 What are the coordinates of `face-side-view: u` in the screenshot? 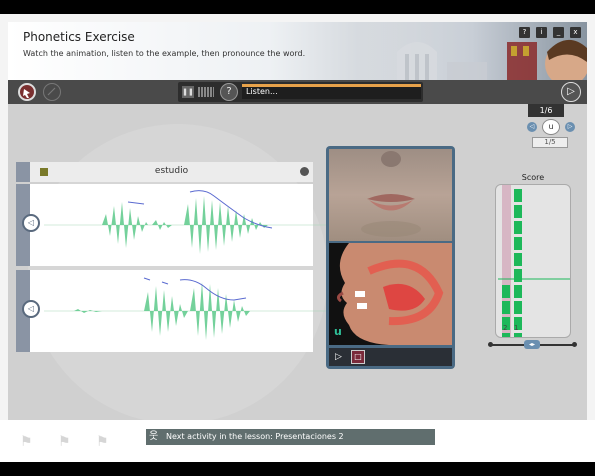 It's located at (390, 294).